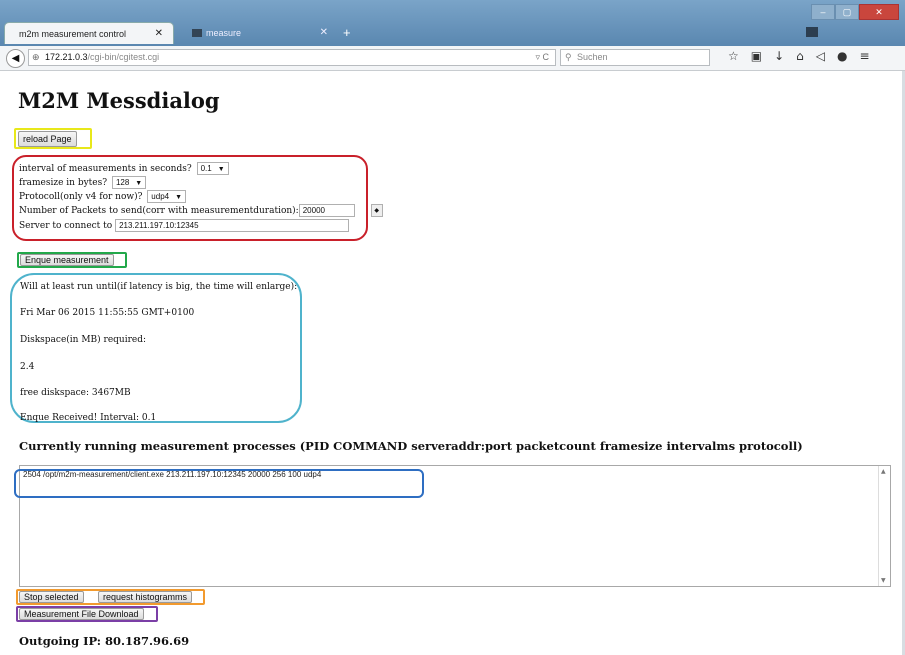  I want to click on maximize-button: ▢, so click(847, 12).